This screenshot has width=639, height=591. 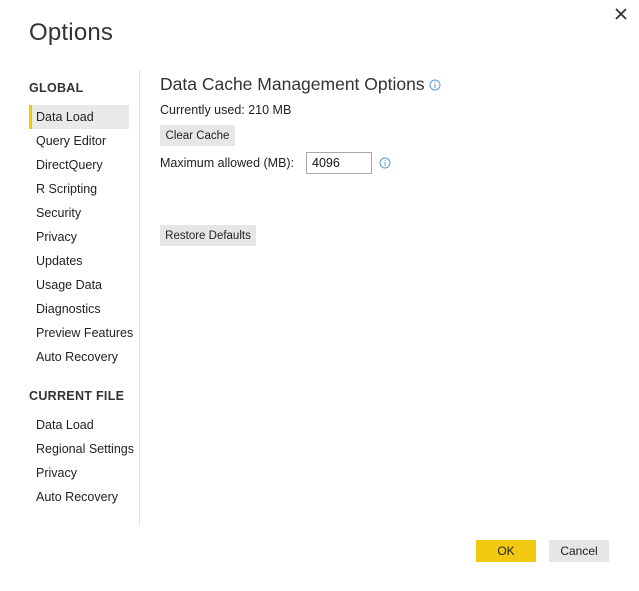 I want to click on global-heading: GLOBAL, so click(x=56, y=88).